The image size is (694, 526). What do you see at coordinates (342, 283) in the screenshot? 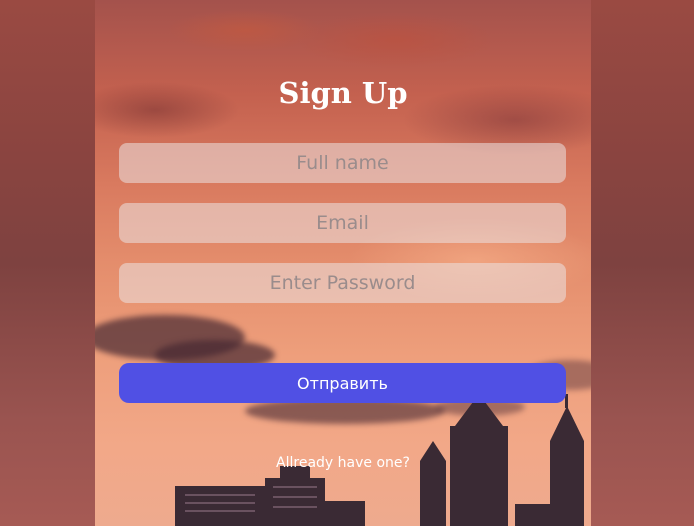
I see `password-field` at bounding box center [342, 283].